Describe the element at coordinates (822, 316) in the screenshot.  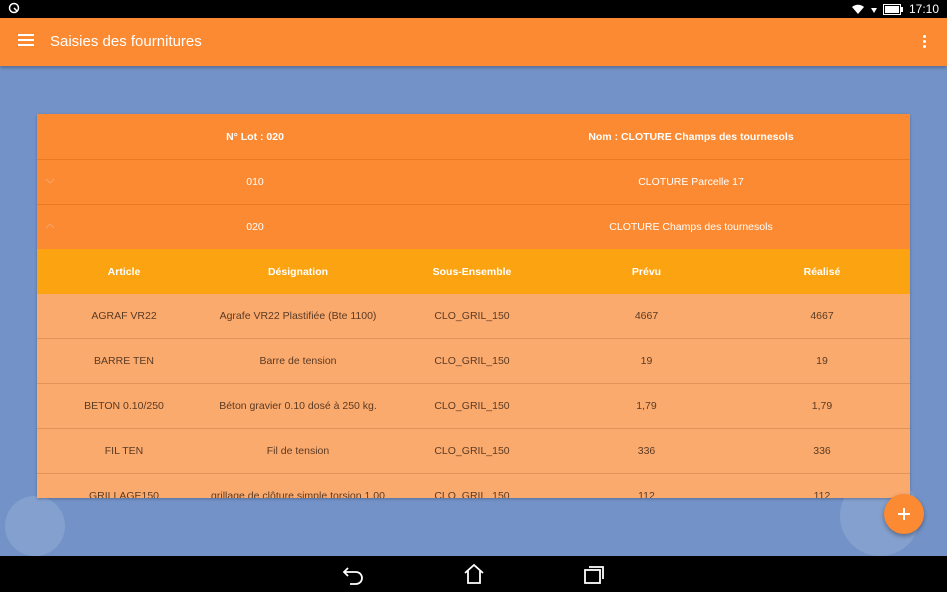
I see `cell-realise: 4667` at that location.